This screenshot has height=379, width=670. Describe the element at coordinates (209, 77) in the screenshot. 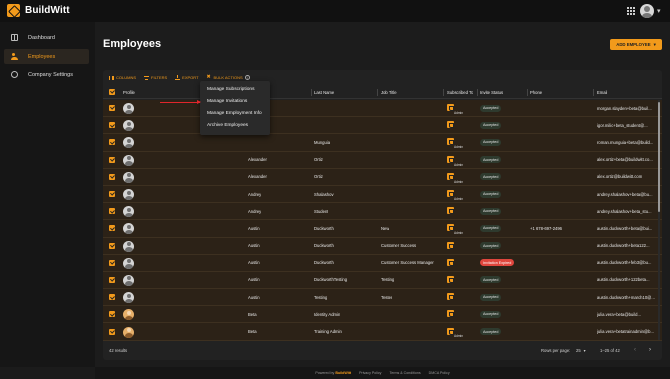

I see `tools-icon` at that location.